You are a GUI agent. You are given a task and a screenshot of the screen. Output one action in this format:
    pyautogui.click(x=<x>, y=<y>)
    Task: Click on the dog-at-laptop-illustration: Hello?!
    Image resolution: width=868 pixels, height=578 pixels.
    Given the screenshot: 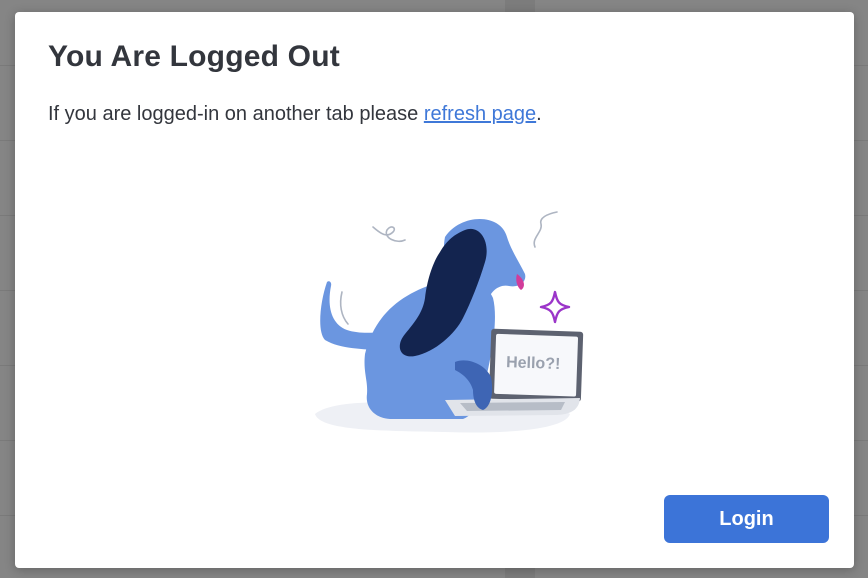 What is the action you would take?
    pyautogui.click(x=449, y=322)
    